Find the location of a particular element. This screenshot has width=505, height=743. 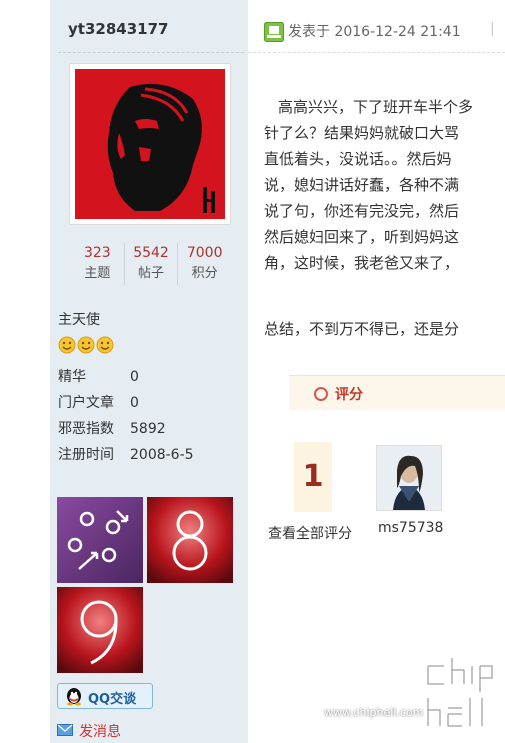

stat-label: 主题 is located at coordinates (97, 273).